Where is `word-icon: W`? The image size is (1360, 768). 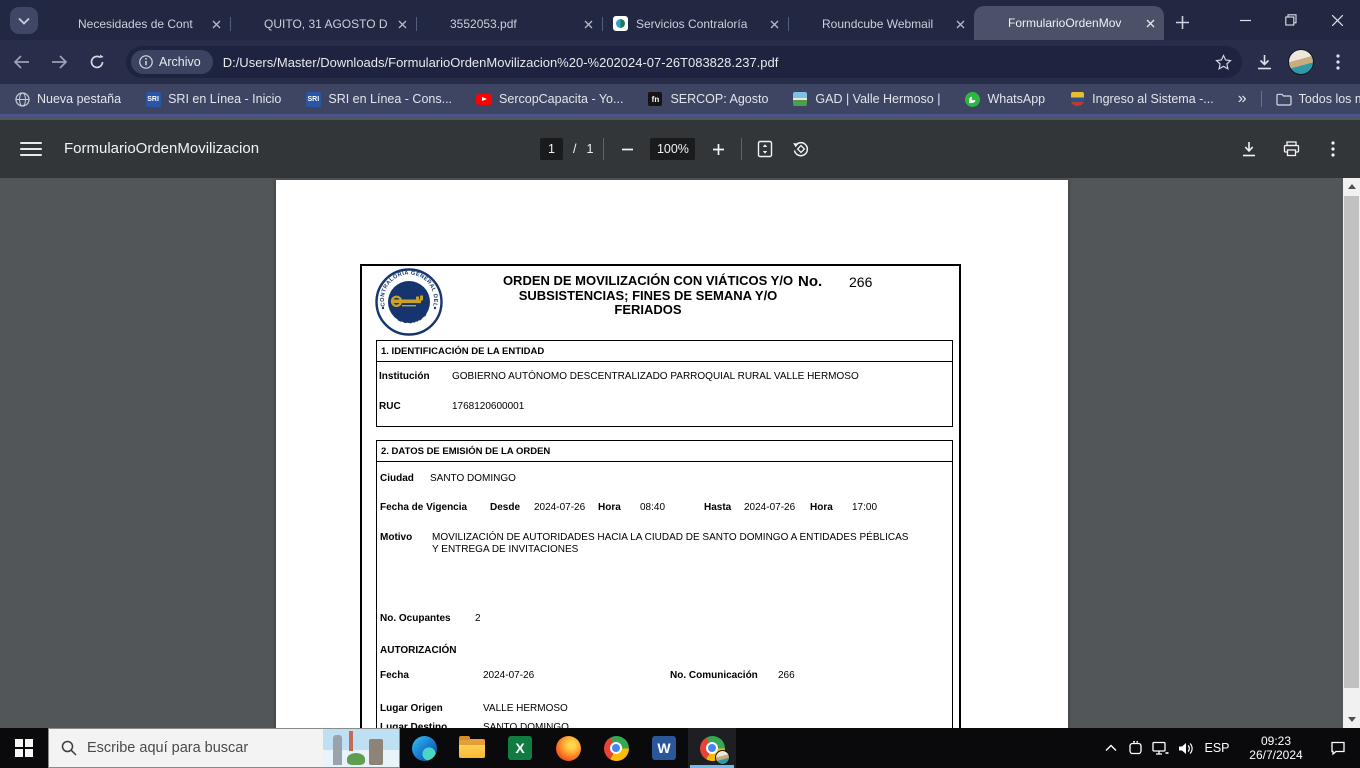
word-icon: W is located at coordinates (664, 748).